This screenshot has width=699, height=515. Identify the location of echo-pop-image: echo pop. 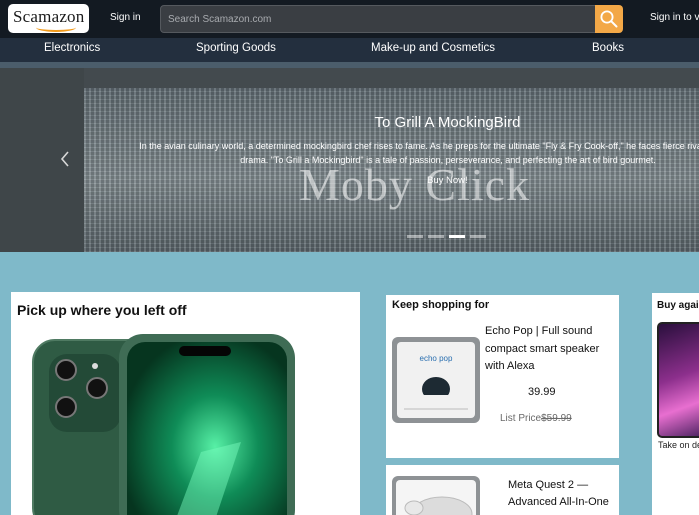
(436, 380).